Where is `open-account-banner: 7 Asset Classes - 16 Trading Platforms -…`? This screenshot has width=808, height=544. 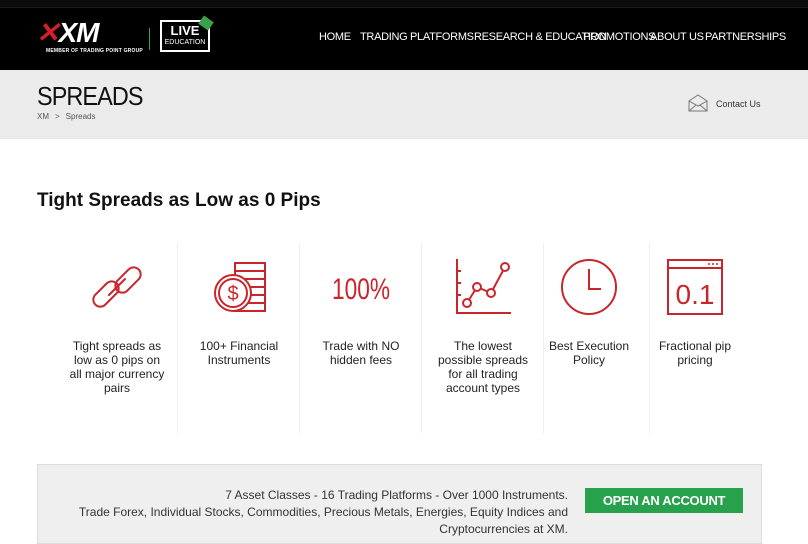 open-account-banner: 7 Asset Classes - 16 Trading Platforms -… is located at coordinates (399, 504).